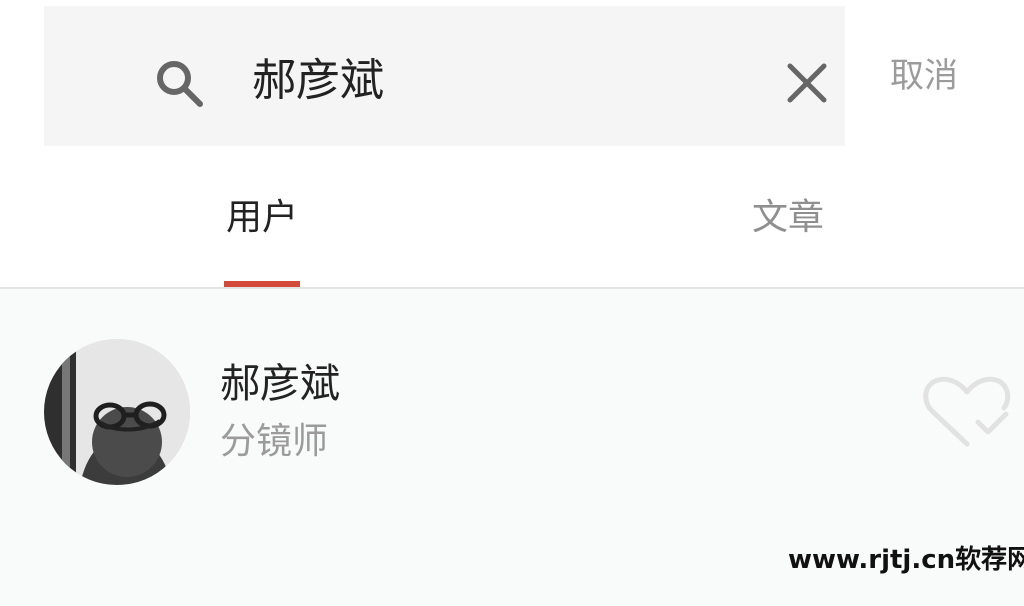 The height and width of the screenshot is (606, 1024). What do you see at coordinates (318, 81) in the screenshot?
I see `search-input: 郝彦斌` at bounding box center [318, 81].